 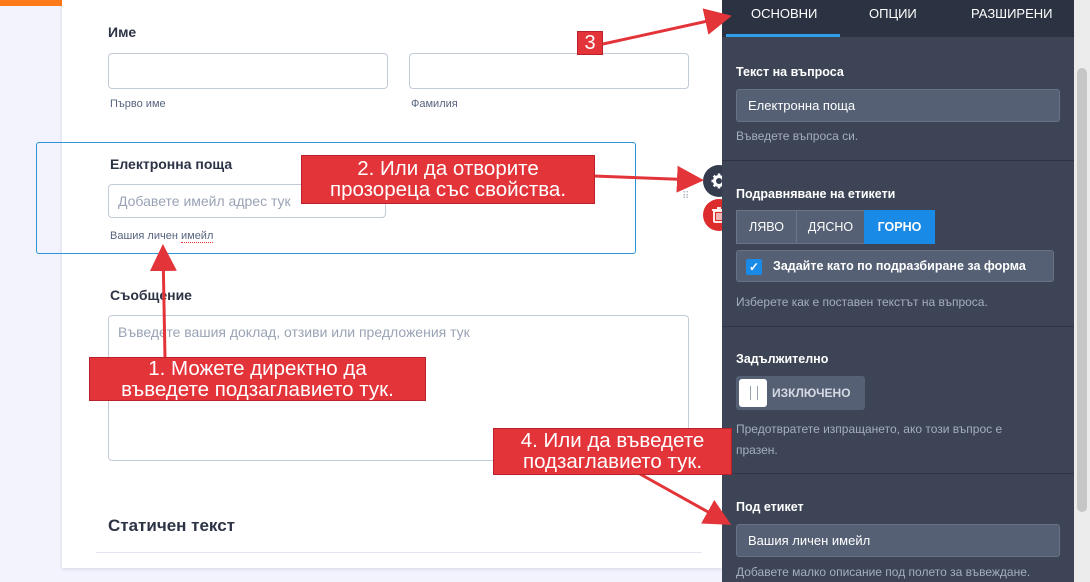 I want to click on callout-1-line2: въведете подзаглавието тук., so click(x=257, y=389).